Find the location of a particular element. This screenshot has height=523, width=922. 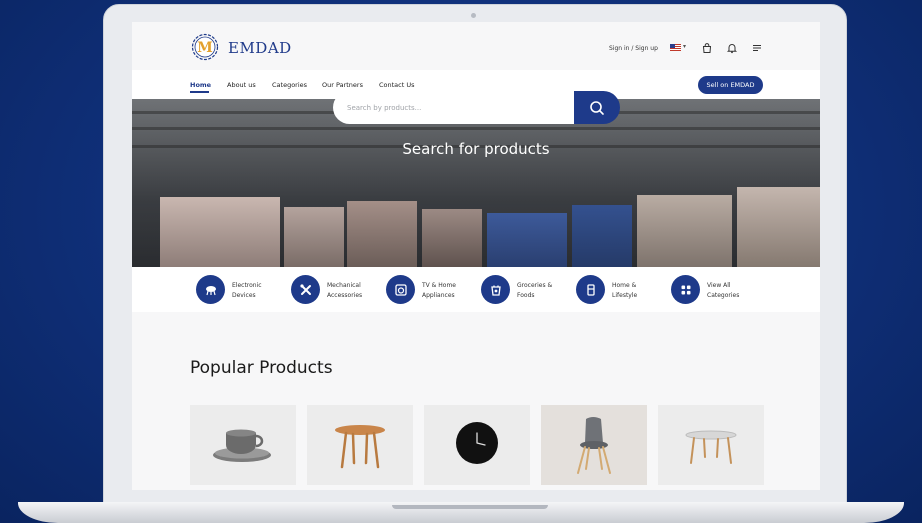

product-card-coffee-table is located at coordinates (711, 445).